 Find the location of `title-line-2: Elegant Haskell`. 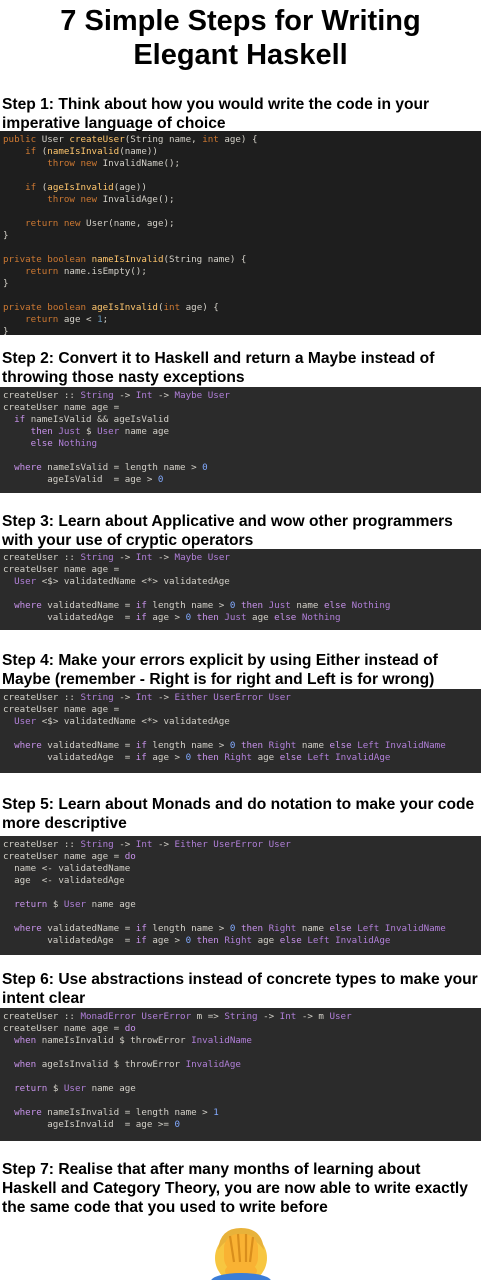

title-line-2: Elegant Haskell is located at coordinates (240, 55).